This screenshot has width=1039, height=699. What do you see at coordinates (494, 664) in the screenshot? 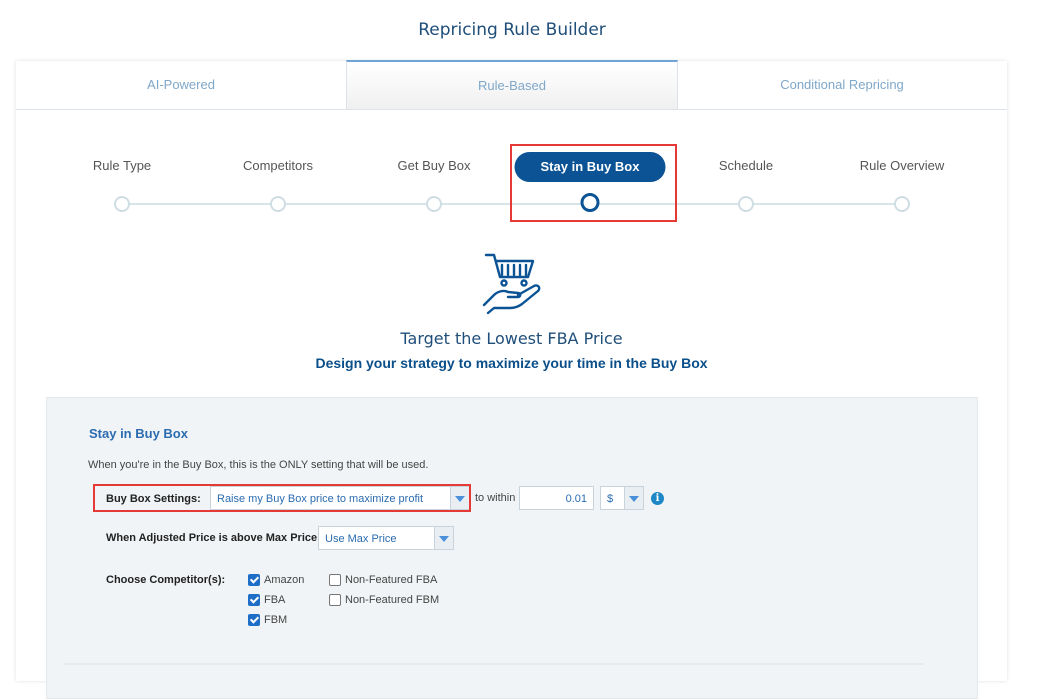
I see `divider` at bounding box center [494, 664].